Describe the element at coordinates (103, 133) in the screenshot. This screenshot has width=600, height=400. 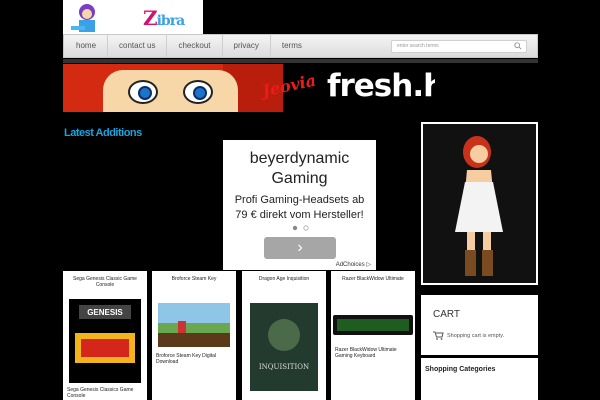
I see `section-heading: Latest Additions` at that location.